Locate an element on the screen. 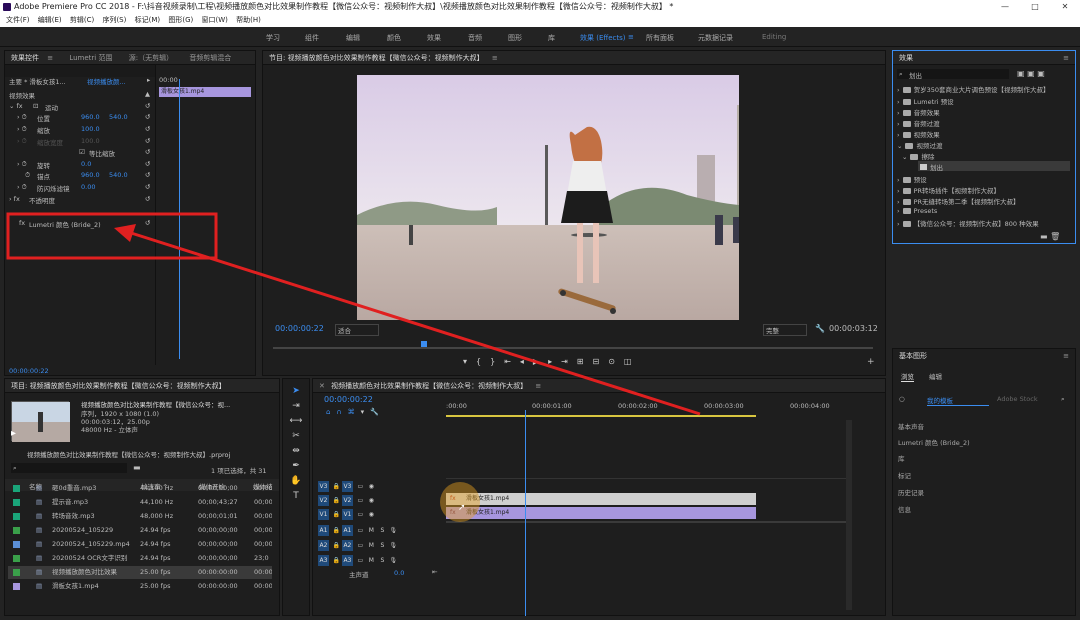 The width and height of the screenshot is (1080, 620). flicker-value: 0.00 is located at coordinates (88, 187).